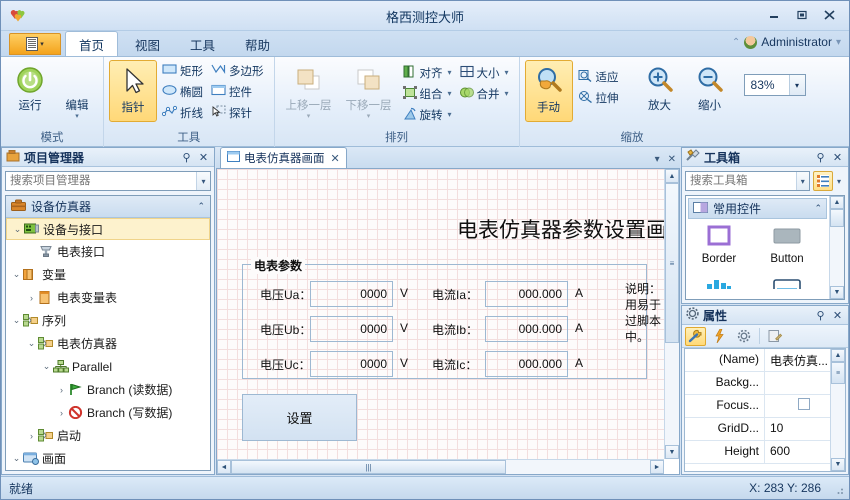 Image resolution: width=850 pixels, height=500 pixels. What do you see at coordinates (526, 294) in the screenshot?
I see `input-current-ia: 000.000` at bounding box center [526, 294].